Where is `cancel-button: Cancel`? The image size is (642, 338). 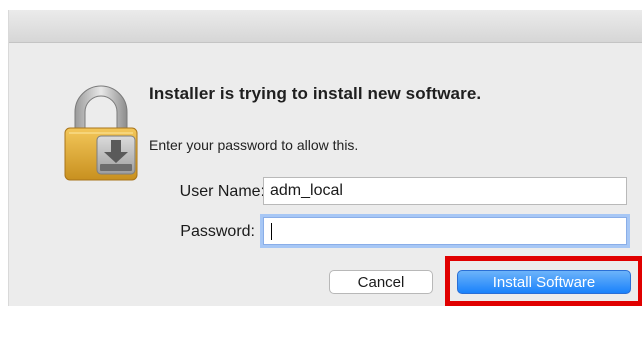 cancel-button: Cancel is located at coordinates (381, 282).